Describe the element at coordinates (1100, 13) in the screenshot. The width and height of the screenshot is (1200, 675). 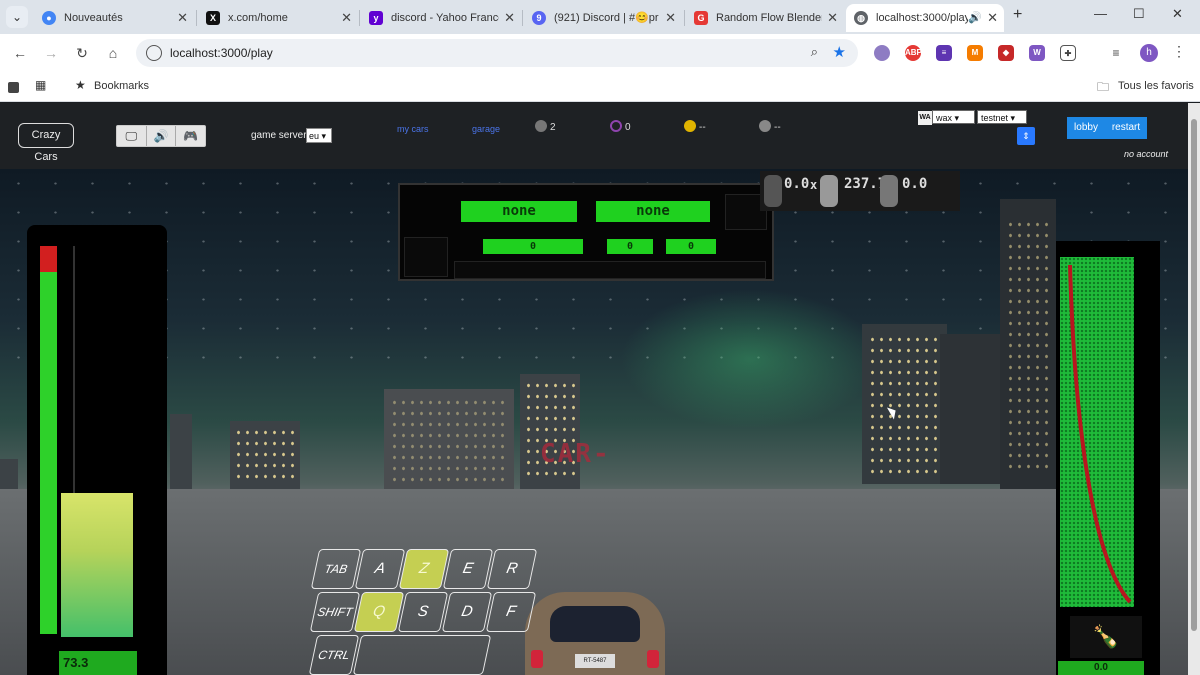
I see `minimize-icon: —` at that location.